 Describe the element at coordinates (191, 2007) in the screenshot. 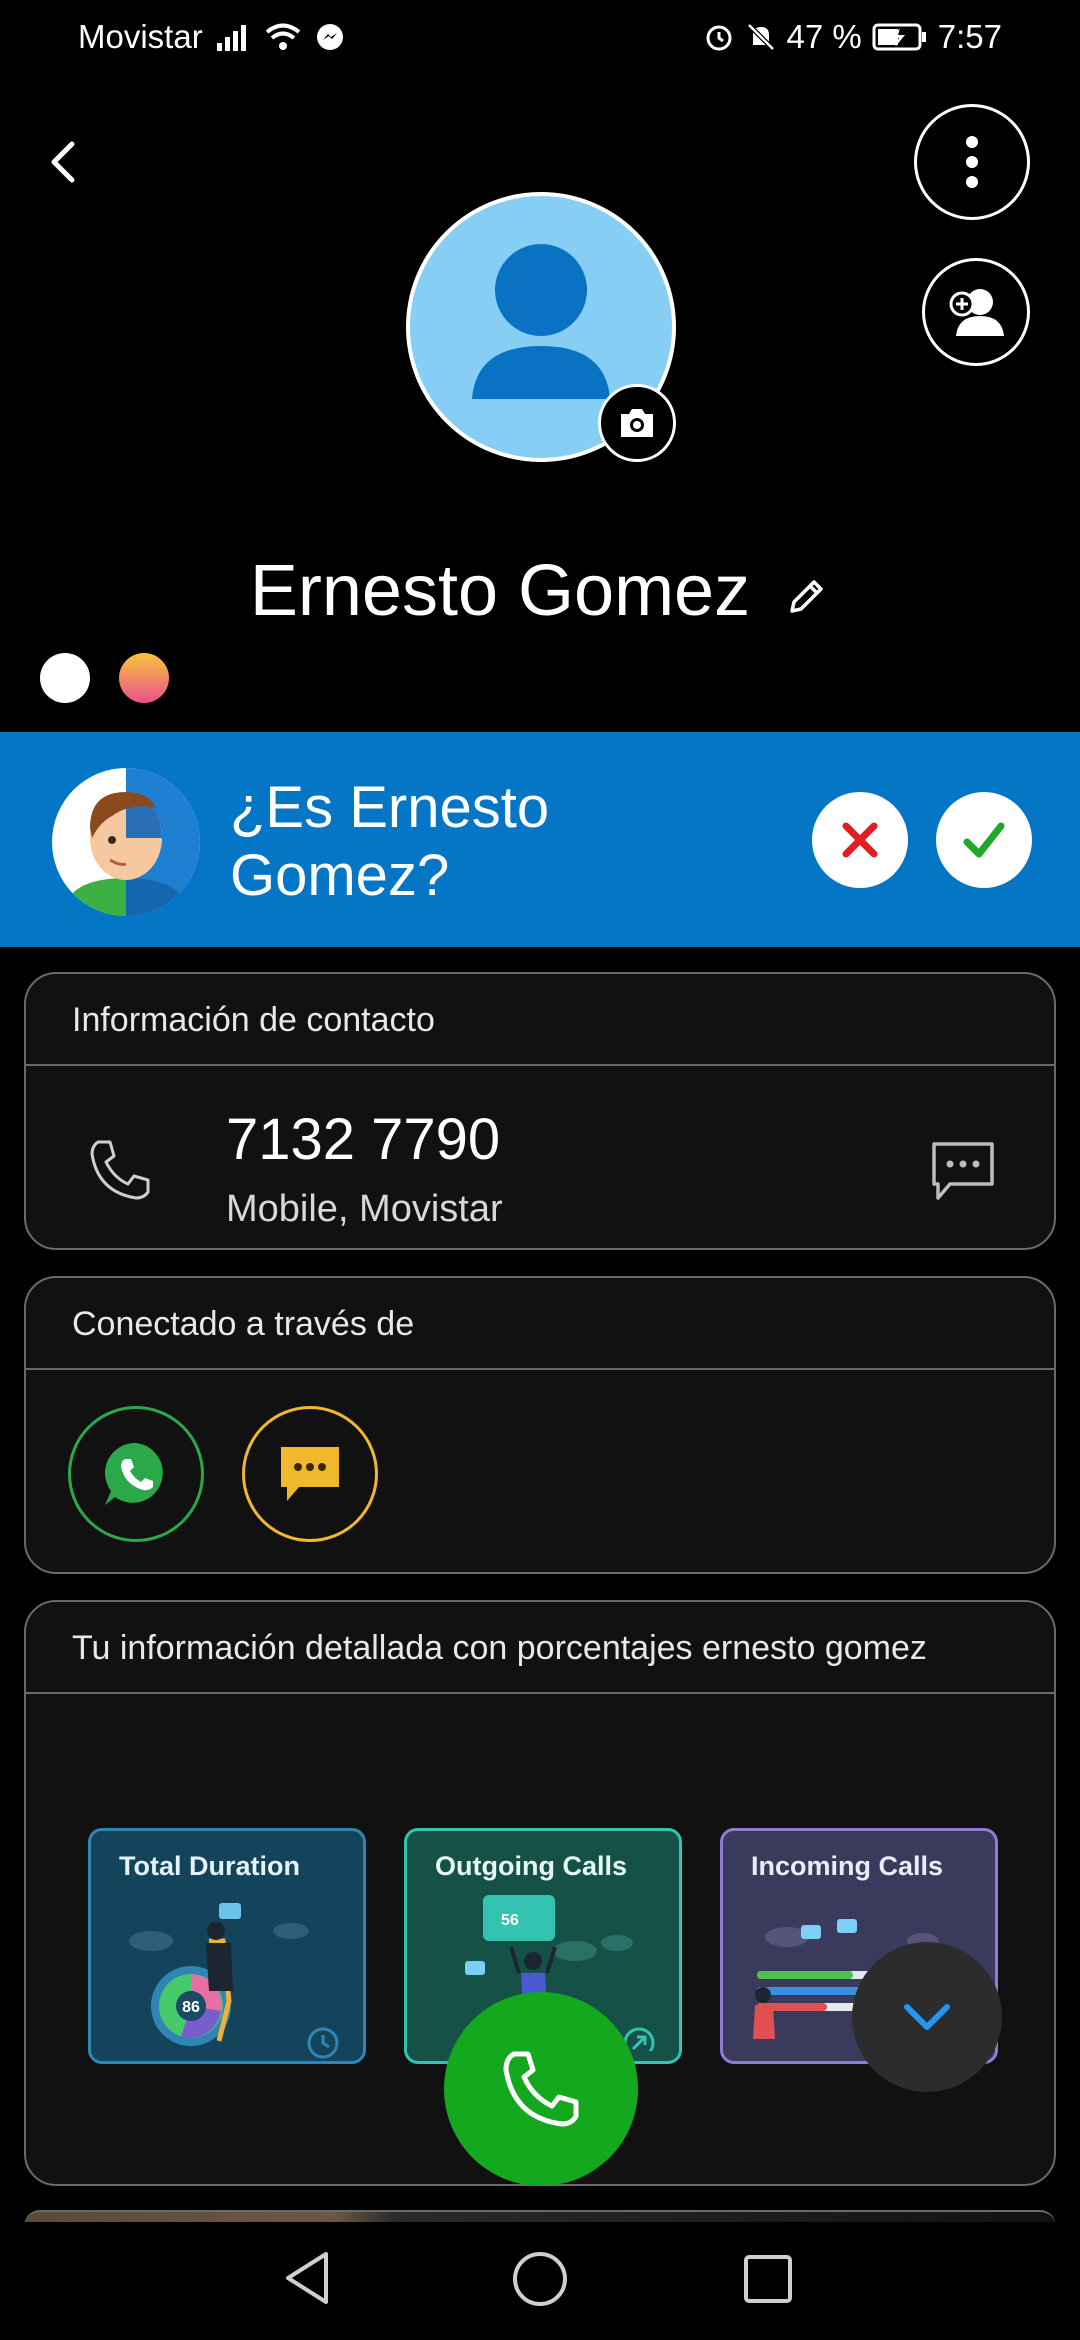

I see `duration-value: 86` at that location.